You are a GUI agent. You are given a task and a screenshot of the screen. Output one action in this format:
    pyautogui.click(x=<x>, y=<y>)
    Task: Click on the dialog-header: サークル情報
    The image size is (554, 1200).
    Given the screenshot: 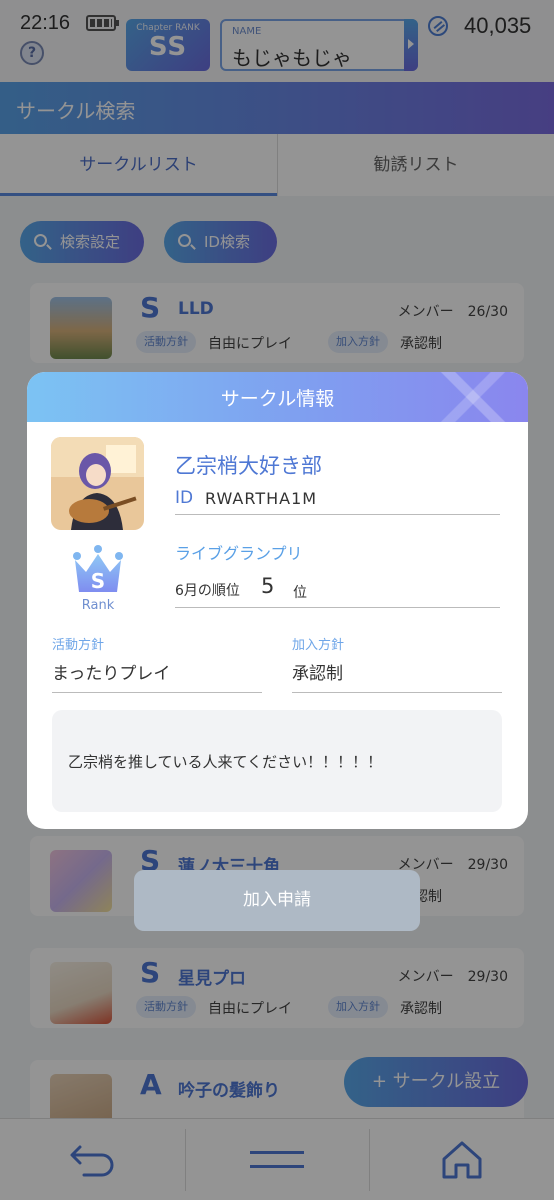 What is the action you would take?
    pyautogui.click(x=277, y=397)
    